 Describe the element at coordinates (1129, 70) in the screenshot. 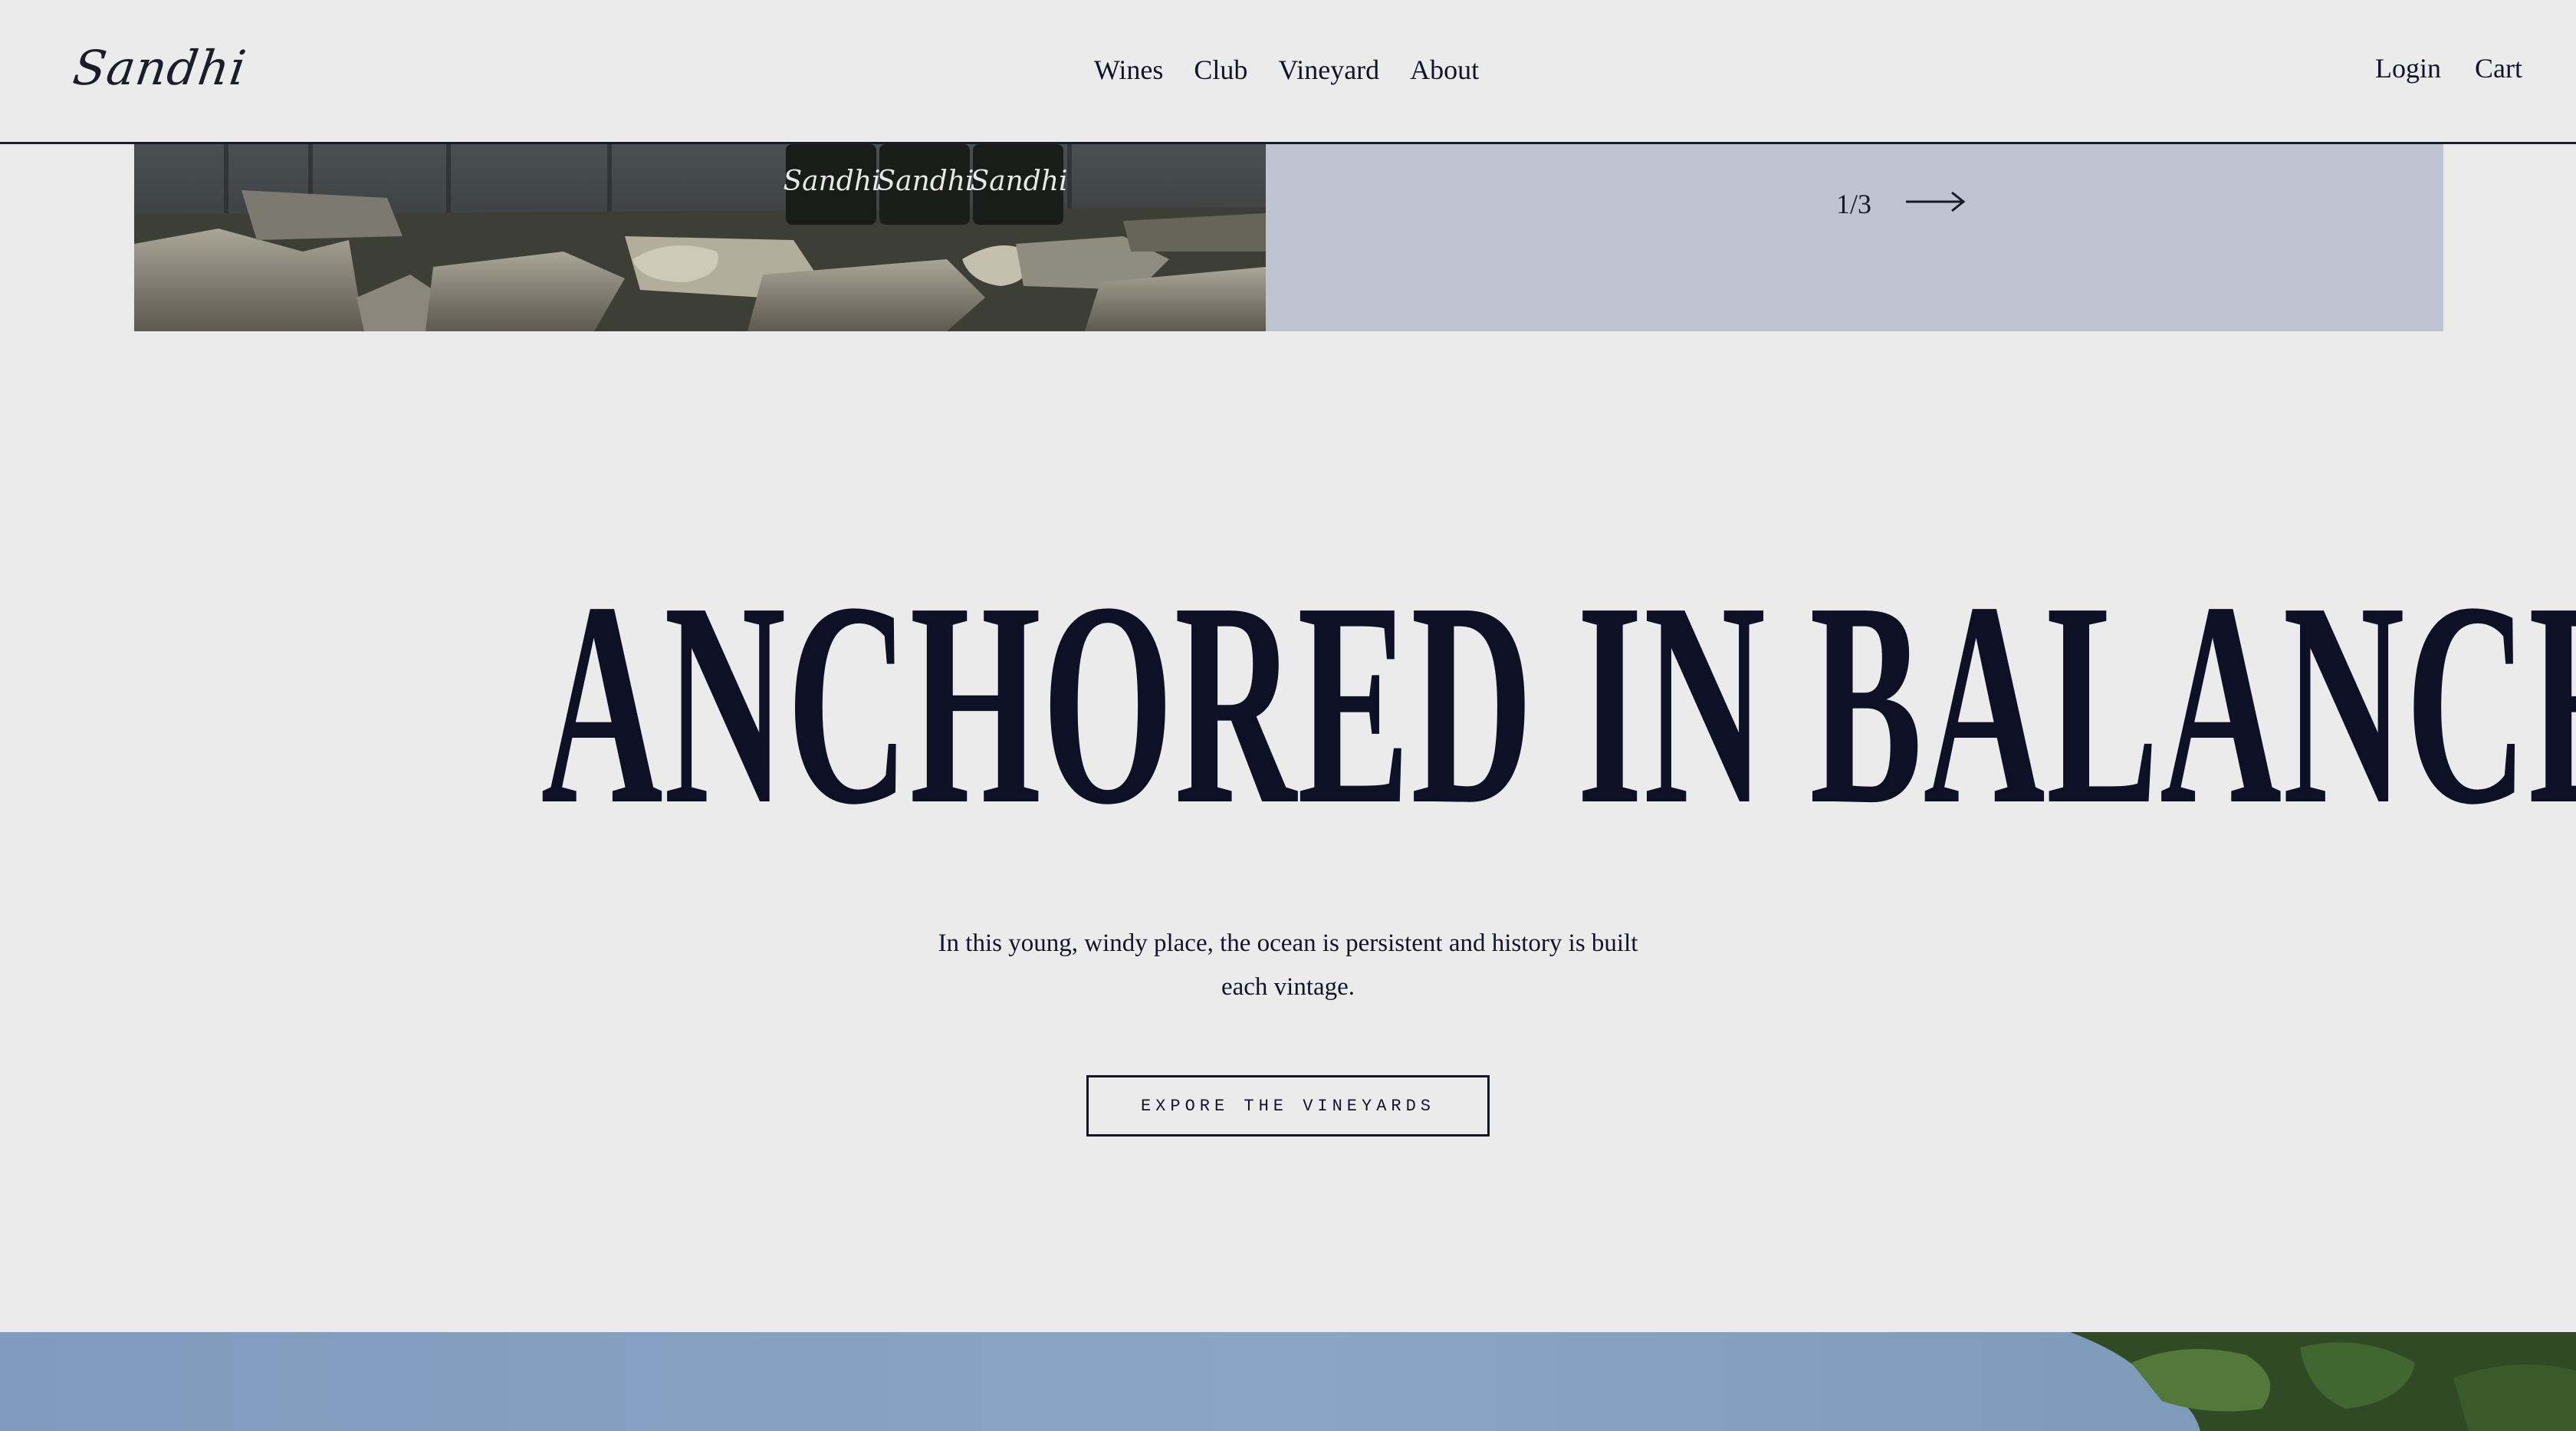

I see `nav-wines: Wines` at that location.